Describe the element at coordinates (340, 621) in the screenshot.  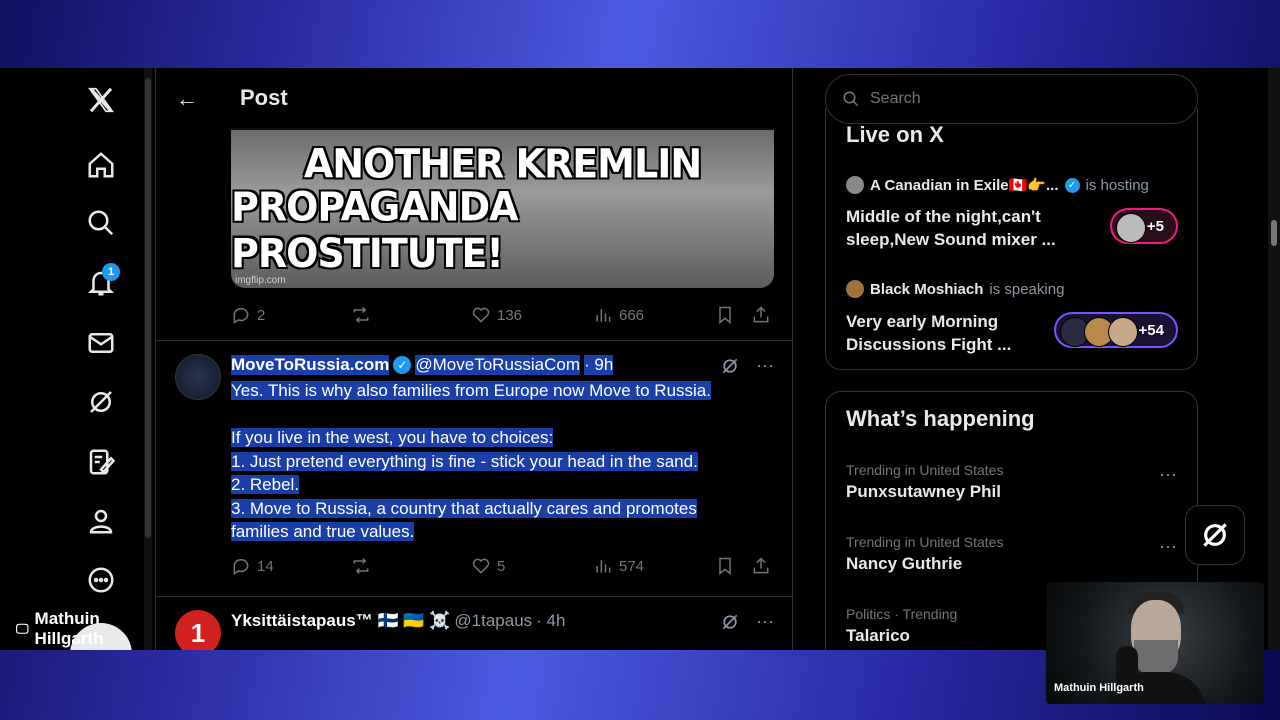
I see `author-name: Yksittäistapaus™ 🇫🇮 🇺🇦 ☠️` at that location.